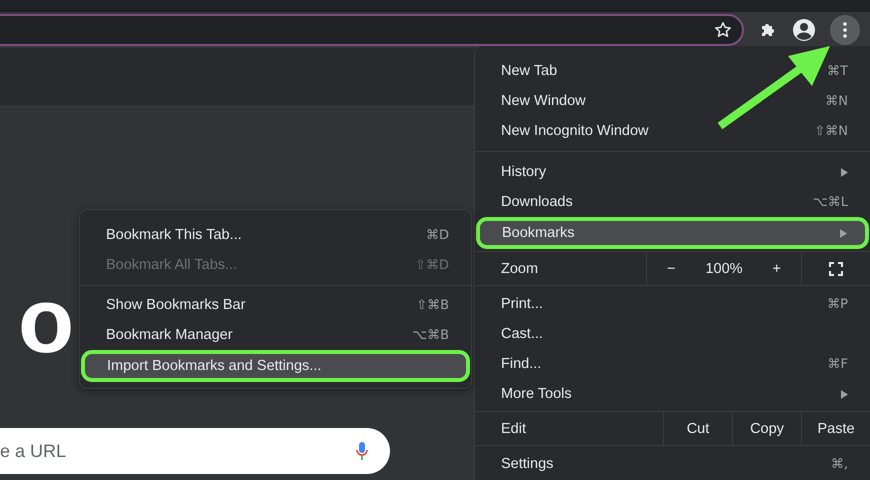 The image size is (870, 480). I want to click on search-field: e a URL, so click(195, 451).